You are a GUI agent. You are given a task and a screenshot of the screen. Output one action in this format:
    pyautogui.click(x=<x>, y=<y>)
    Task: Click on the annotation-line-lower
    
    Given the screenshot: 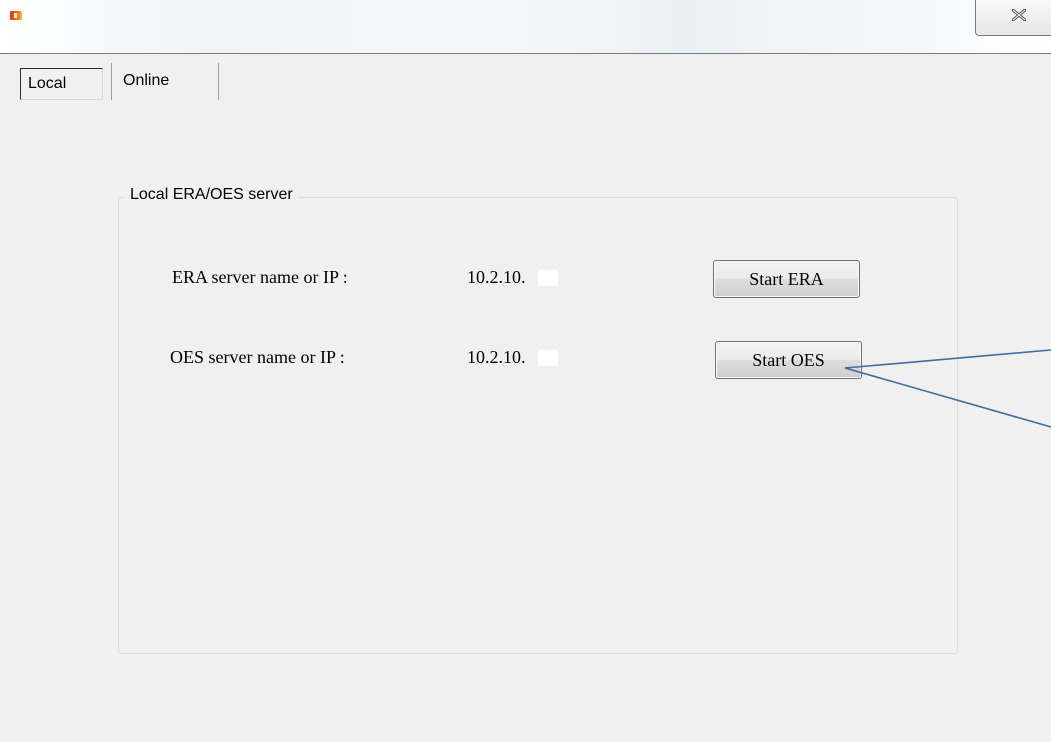 What is the action you would take?
    pyautogui.click(x=947, y=397)
    